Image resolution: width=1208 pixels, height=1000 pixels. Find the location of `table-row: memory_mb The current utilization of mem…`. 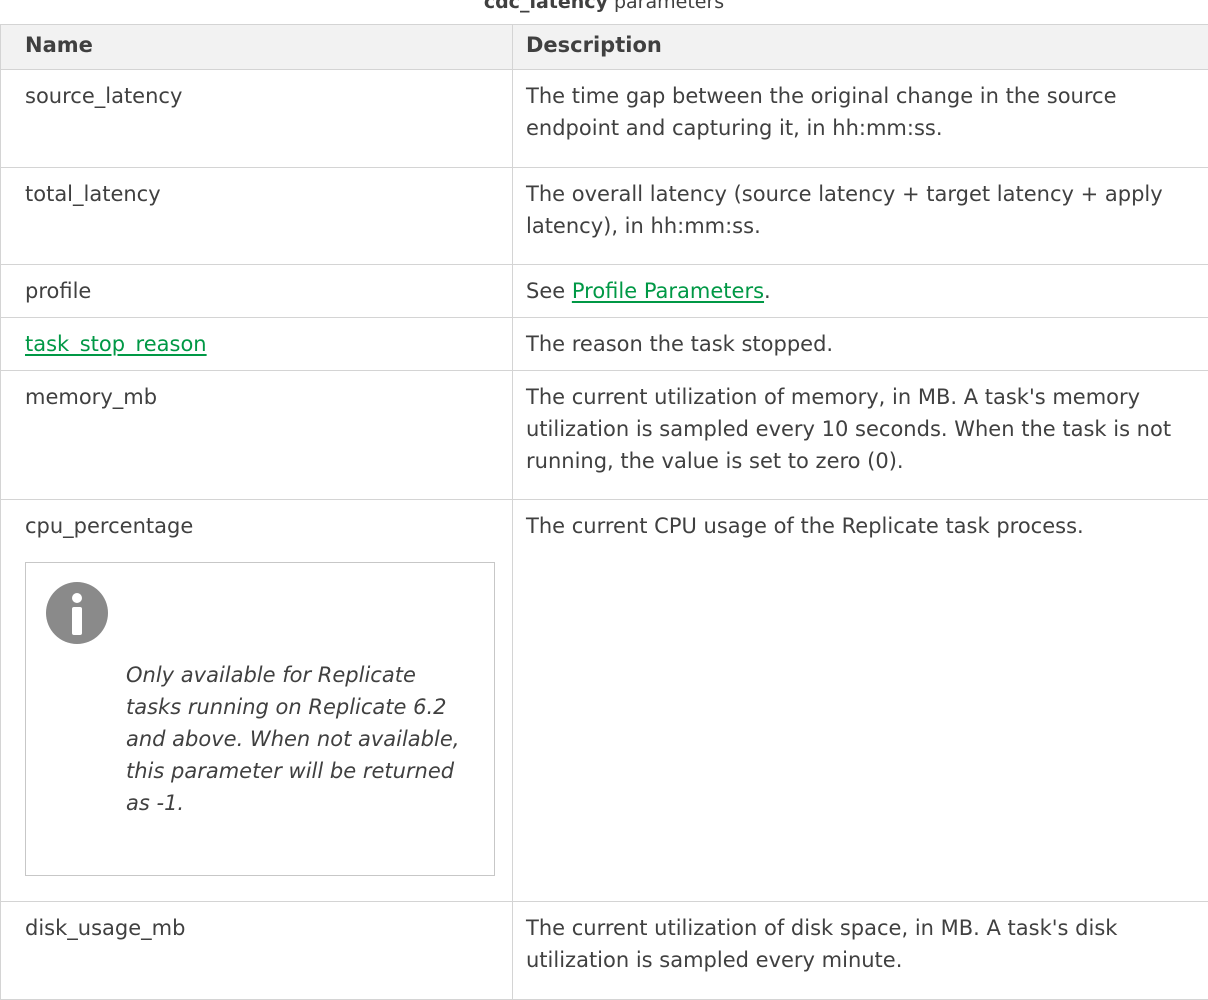

table-row: memory_mb The current utilization of mem… is located at coordinates (604, 435).